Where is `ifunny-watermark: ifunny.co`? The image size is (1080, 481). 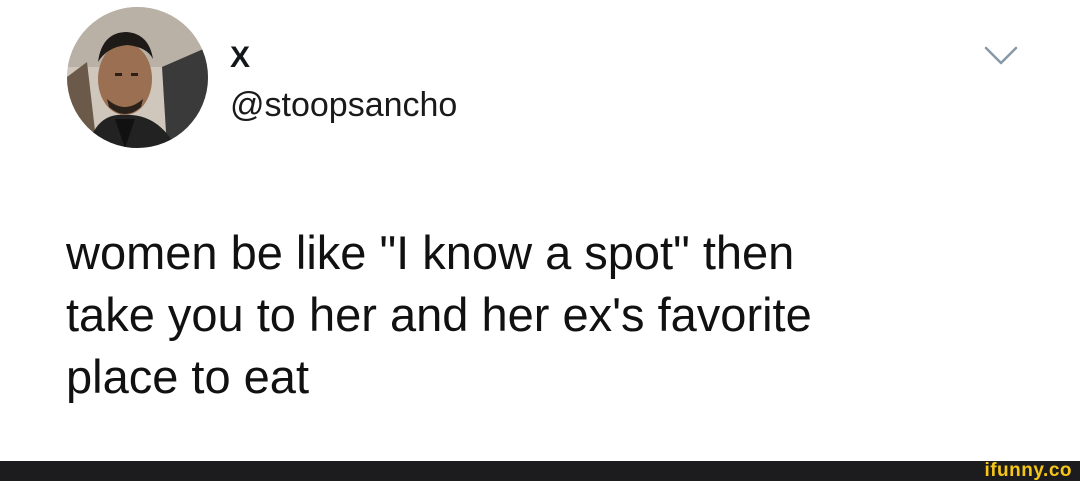 ifunny-watermark: ifunny.co is located at coordinates (1028, 470).